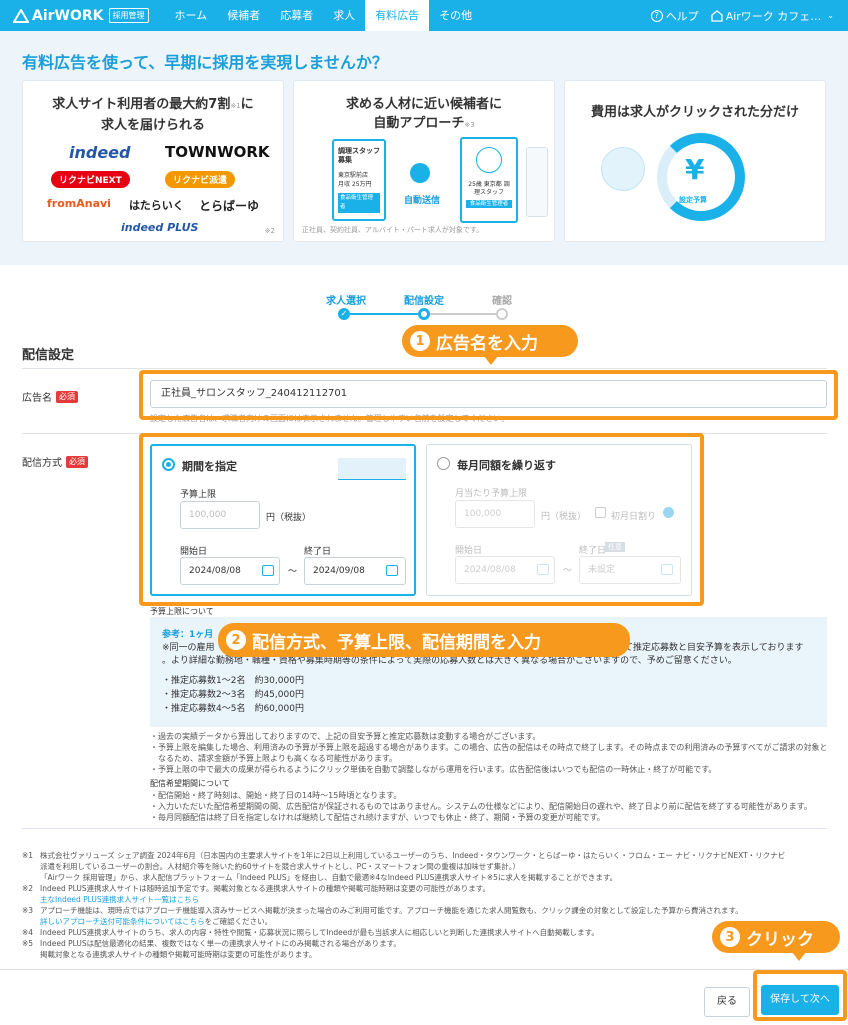 The height and width of the screenshot is (1025, 848). Describe the element at coordinates (233, 695) in the screenshot. I see `budget-row: ・推定応募数2〜3名 約45,000円` at that location.